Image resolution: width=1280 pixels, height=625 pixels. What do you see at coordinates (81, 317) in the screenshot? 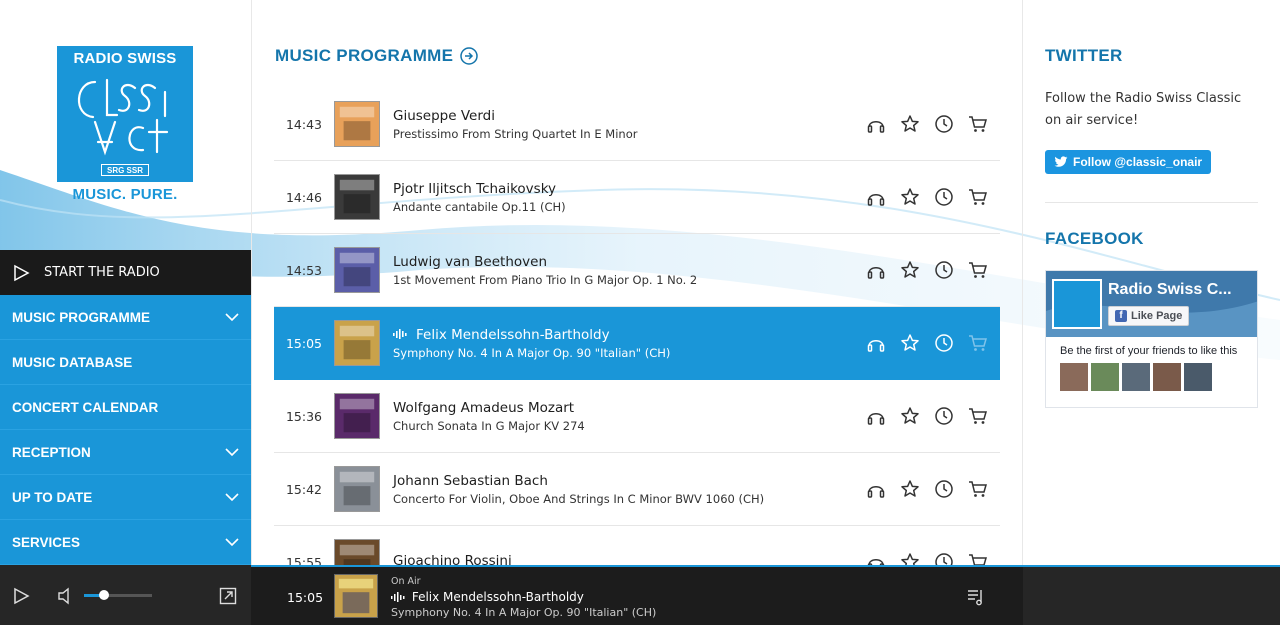
I see `nav-item-label: MUSIC PROGRAMME` at bounding box center [81, 317].